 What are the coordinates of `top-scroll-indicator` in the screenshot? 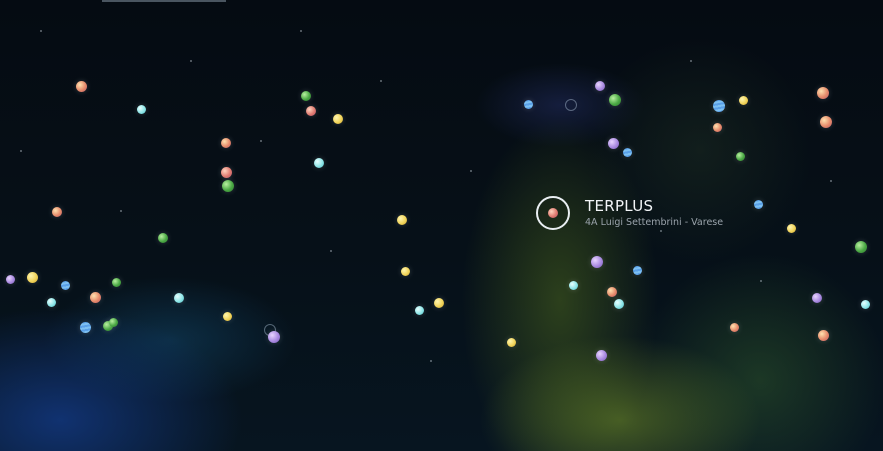 It's located at (164, 1).